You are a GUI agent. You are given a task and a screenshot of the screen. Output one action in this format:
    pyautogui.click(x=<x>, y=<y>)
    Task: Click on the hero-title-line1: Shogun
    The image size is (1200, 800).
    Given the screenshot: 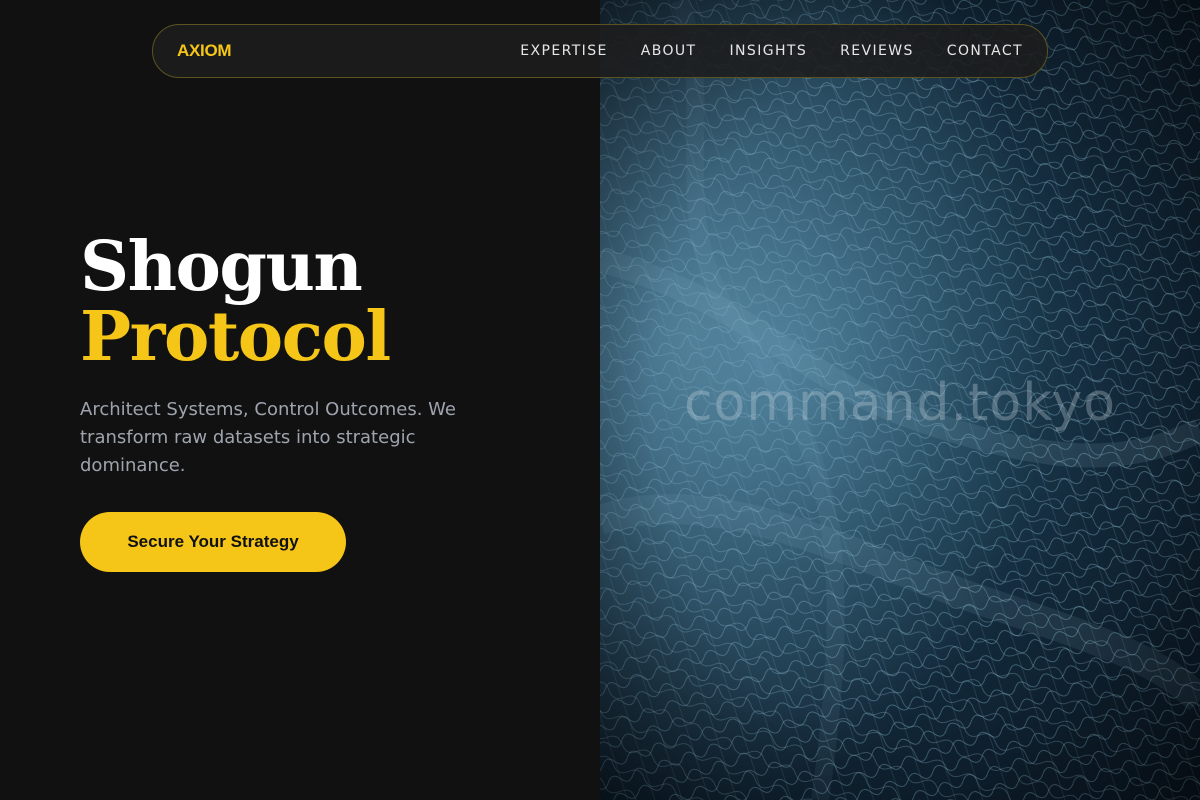 What is the action you would take?
    pyautogui.click(x=221, y=267)
    